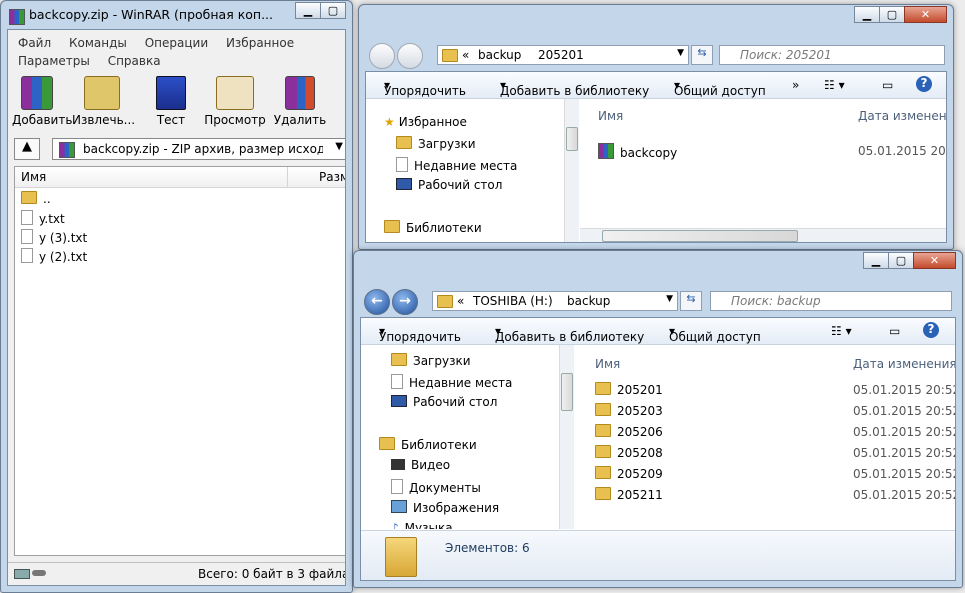 This screenshot has width=965, height=593. What do you see at coordinates (37, 93) in the screenshot?
I see `add-archive-icon` at bounding box center [37, 93].